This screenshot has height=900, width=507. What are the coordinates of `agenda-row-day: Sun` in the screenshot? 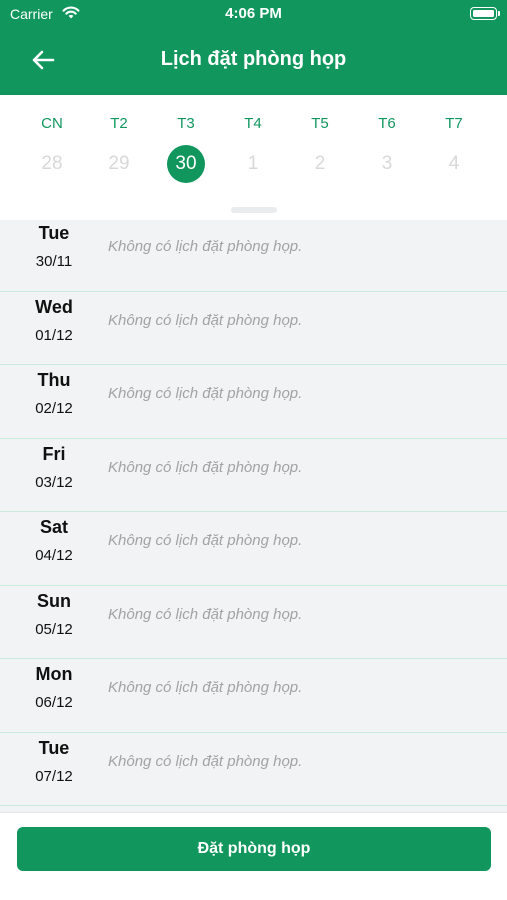 It's located at (54, 600).